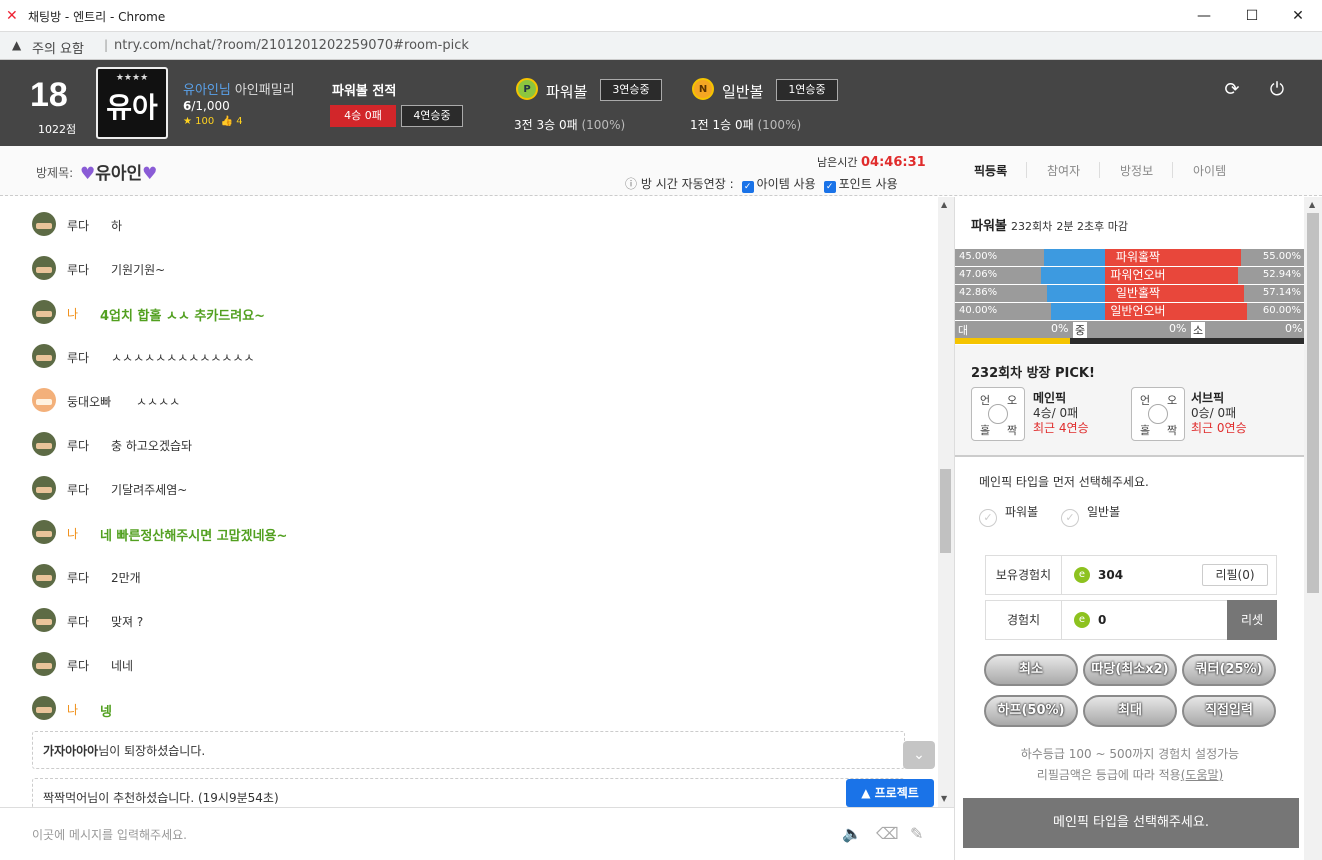 This screenshot has width=1322, height=860. Describe the element at coordinates (1130, 276) in the screenshot. I see `stat-bar-row: 47.06% 파워언오버 52.94%` at that location.